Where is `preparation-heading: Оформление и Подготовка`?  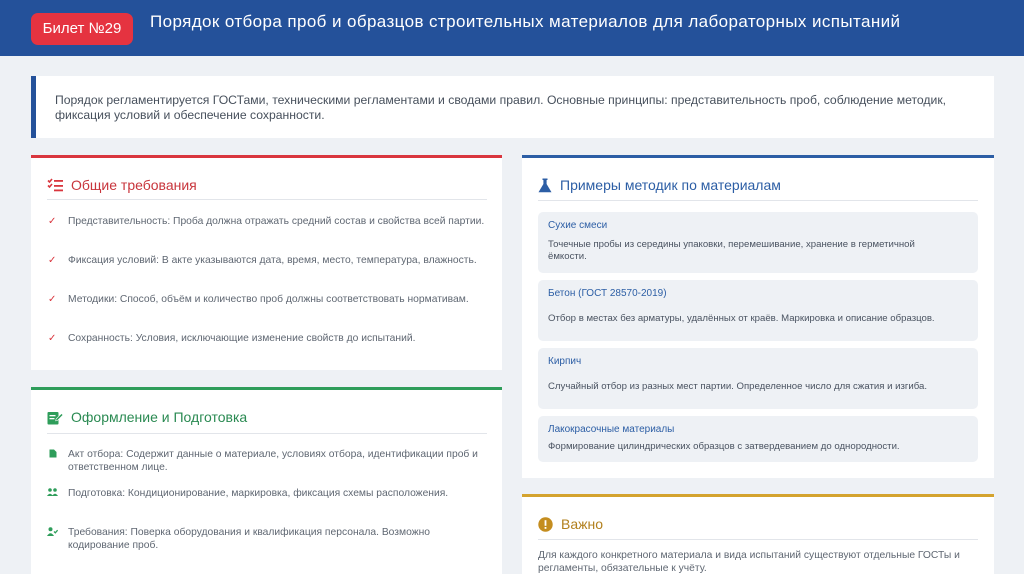 preparation-heading: Оформление и Подготовка is located at coordinates (147, 417).